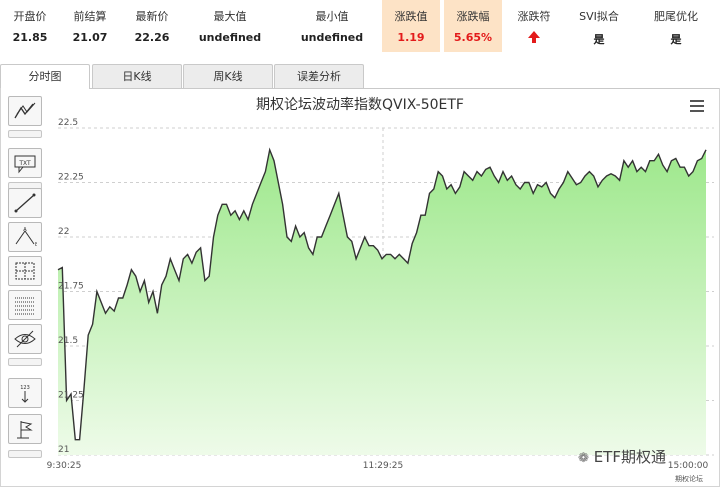 Image resolution: width=720 pixels, height=488 pixels. Describe the element at coordinates (25, 237) in the screenshot. I see `fibonacci-icon: AB` at that location.